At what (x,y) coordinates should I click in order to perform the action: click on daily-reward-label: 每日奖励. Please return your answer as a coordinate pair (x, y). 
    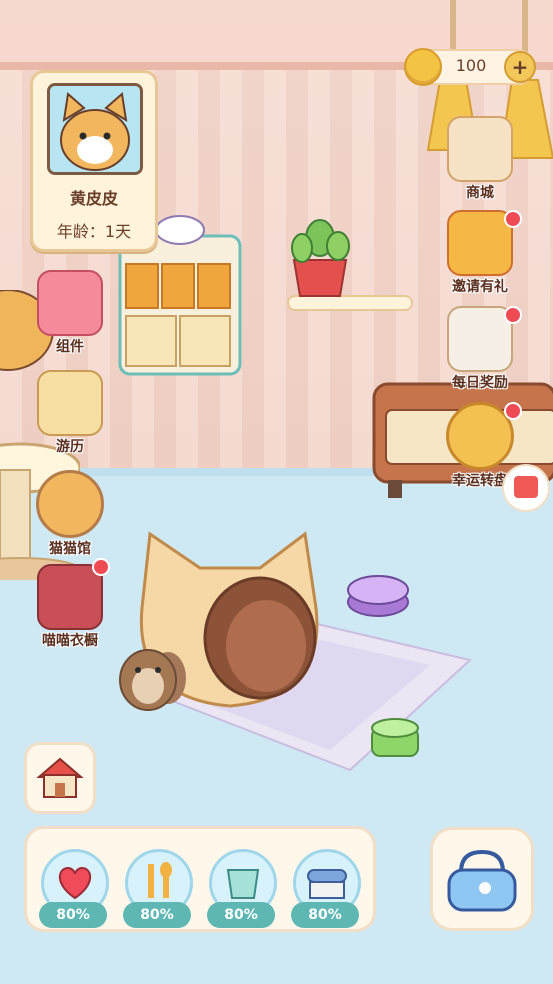
    Looking at the image, I should click on (480, 383).